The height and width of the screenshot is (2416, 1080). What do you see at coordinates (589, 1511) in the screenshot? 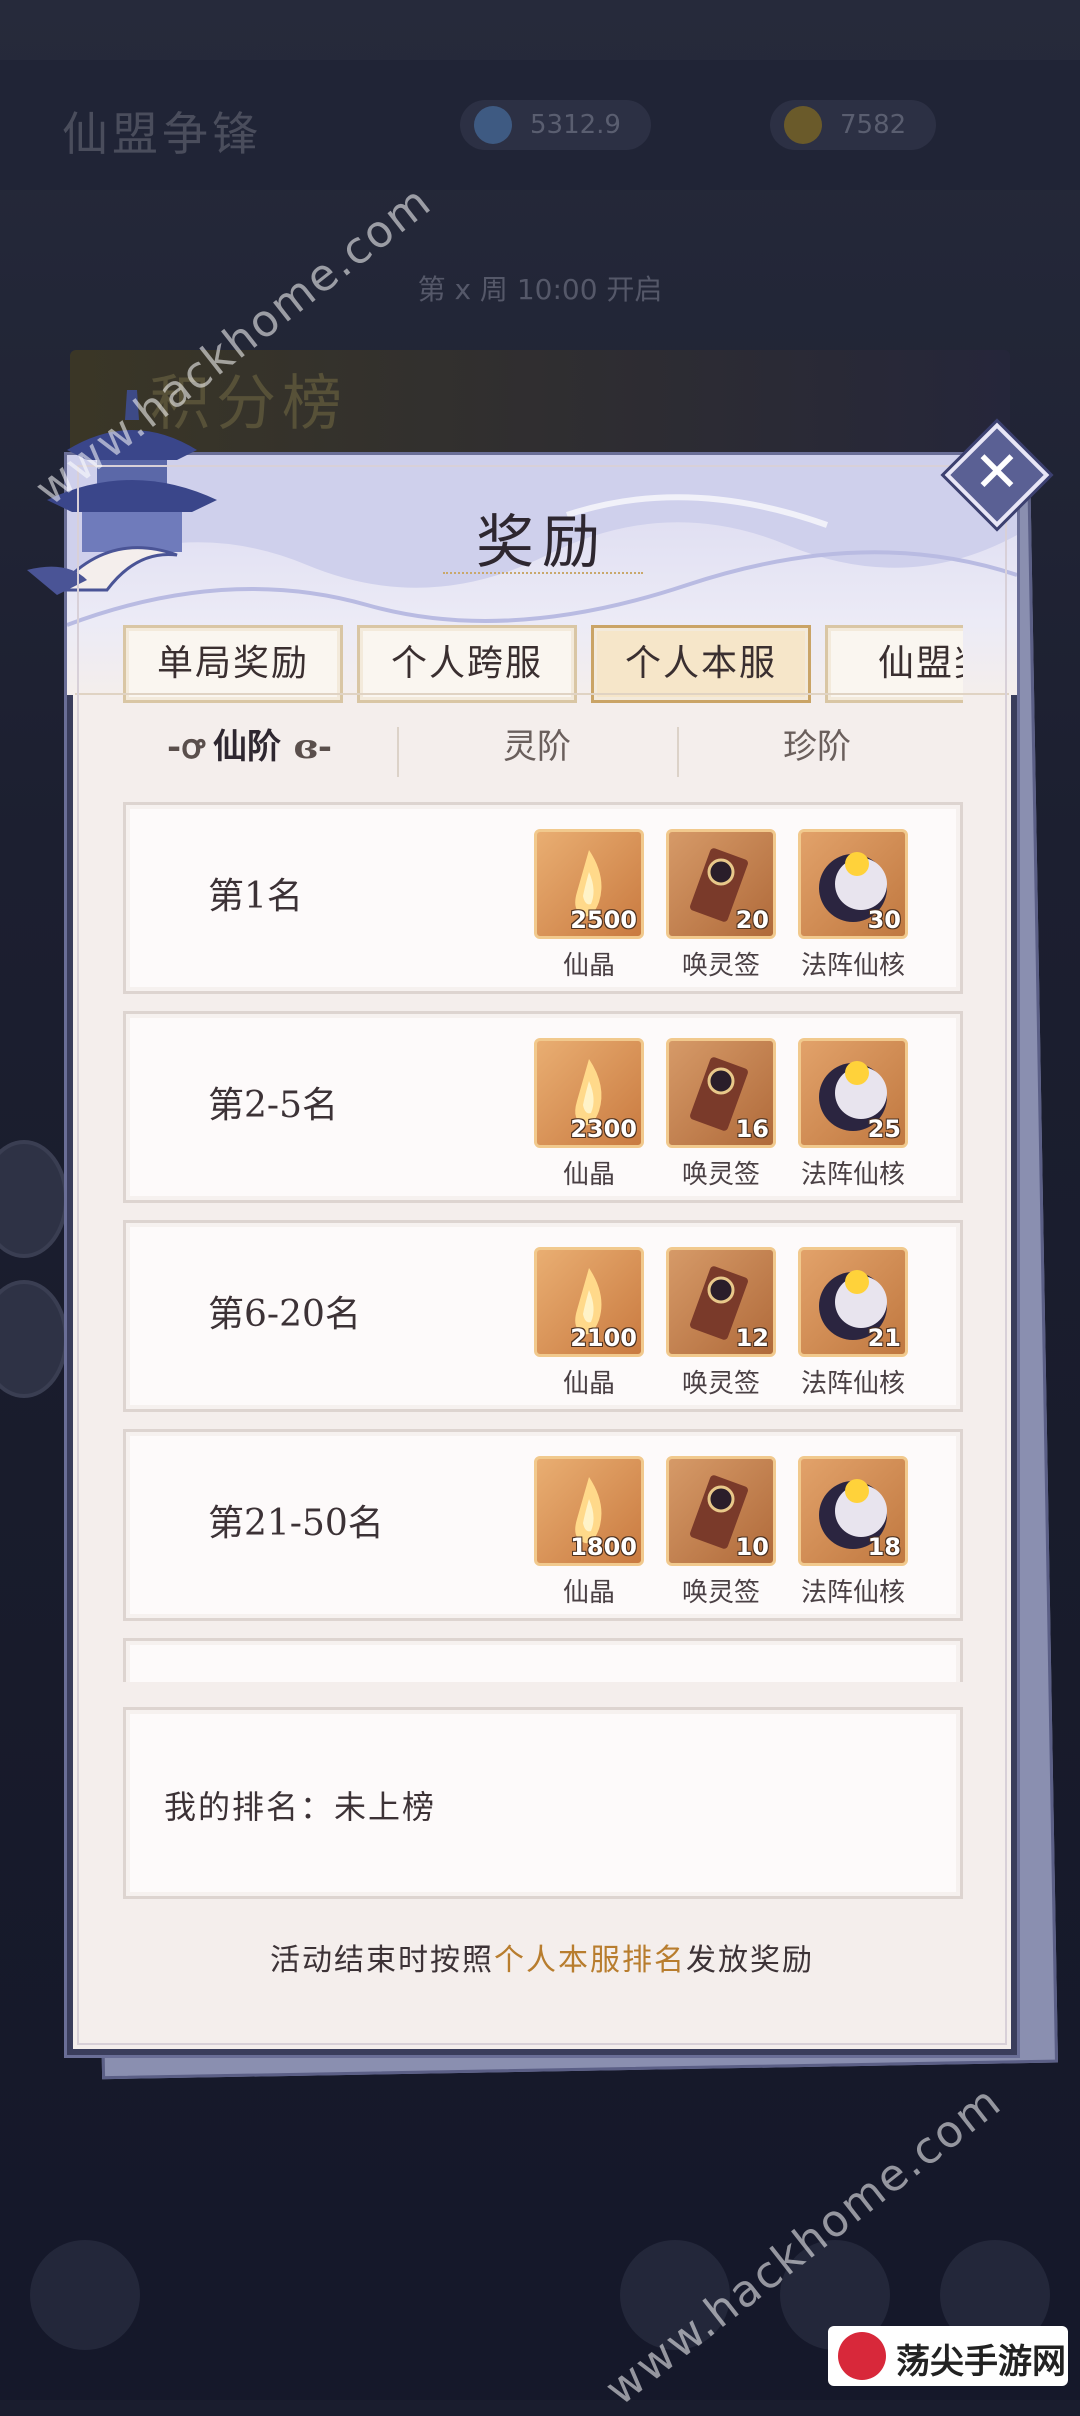
I see `flame-icon: 1800` at bounding box center [589, 1511].